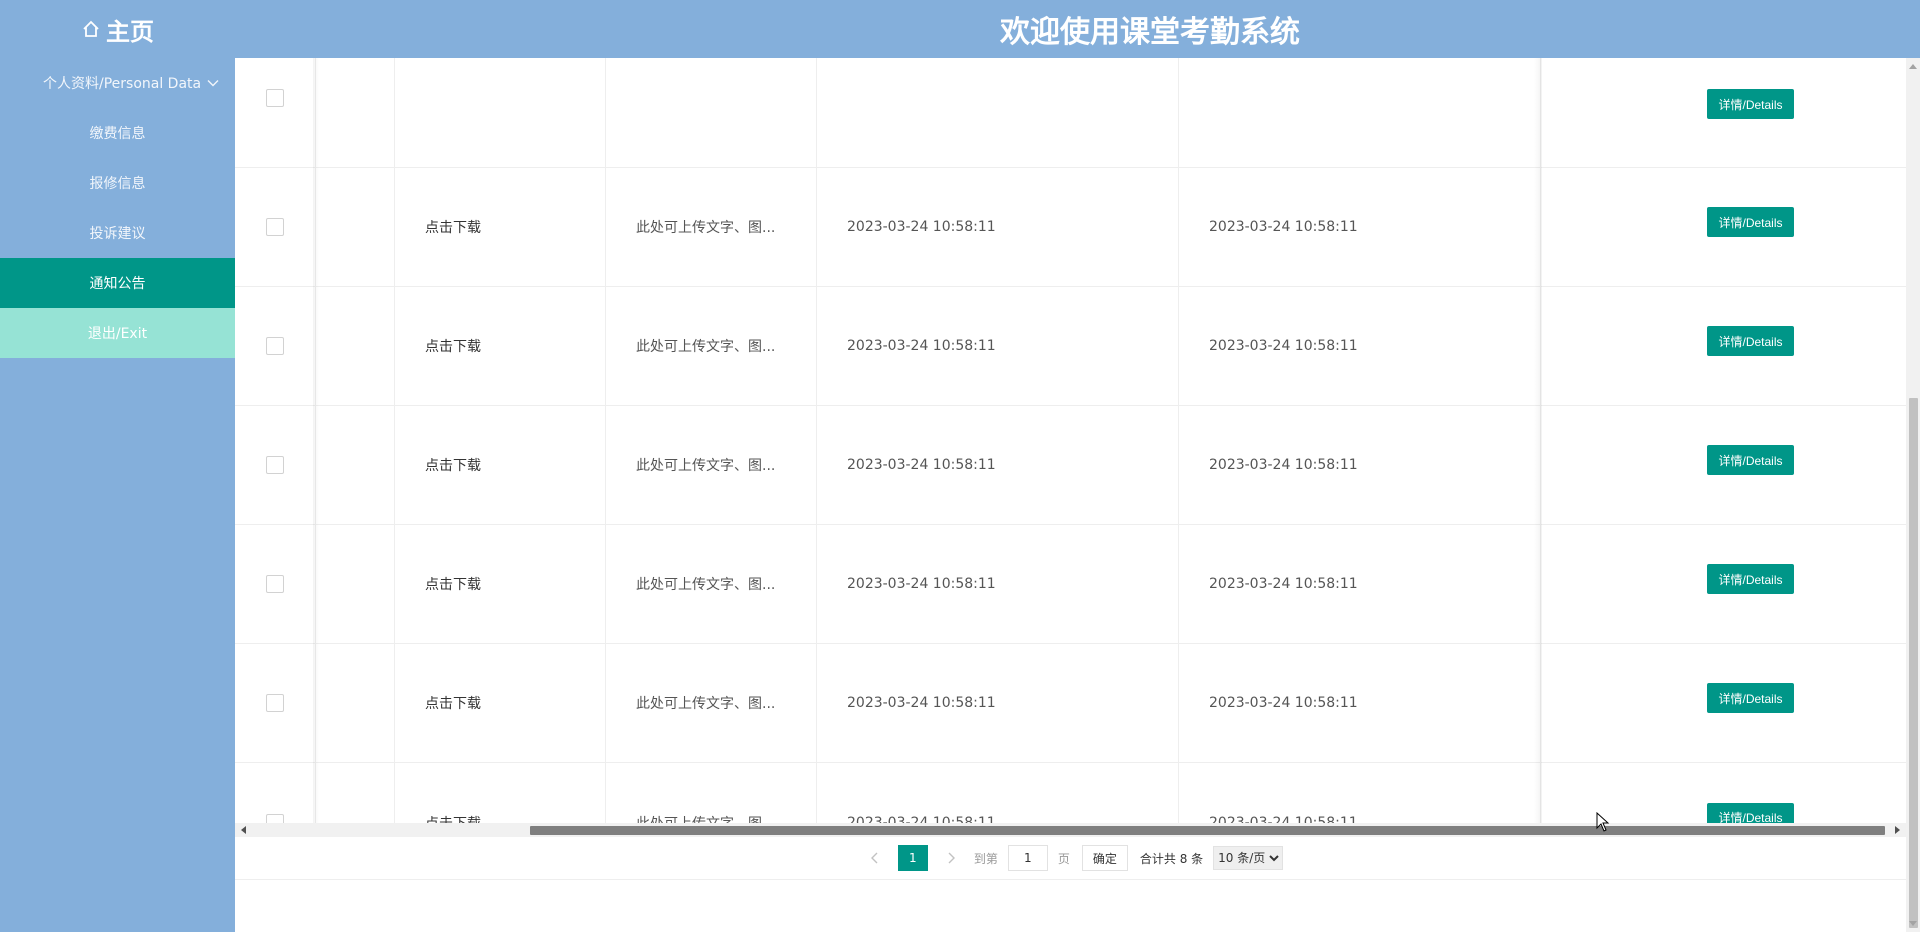  What do you see at coordinates (117, 283) in the screenshot?
I see `sidebar-item-notice: 通知公告` at bounding box center [117, 283].